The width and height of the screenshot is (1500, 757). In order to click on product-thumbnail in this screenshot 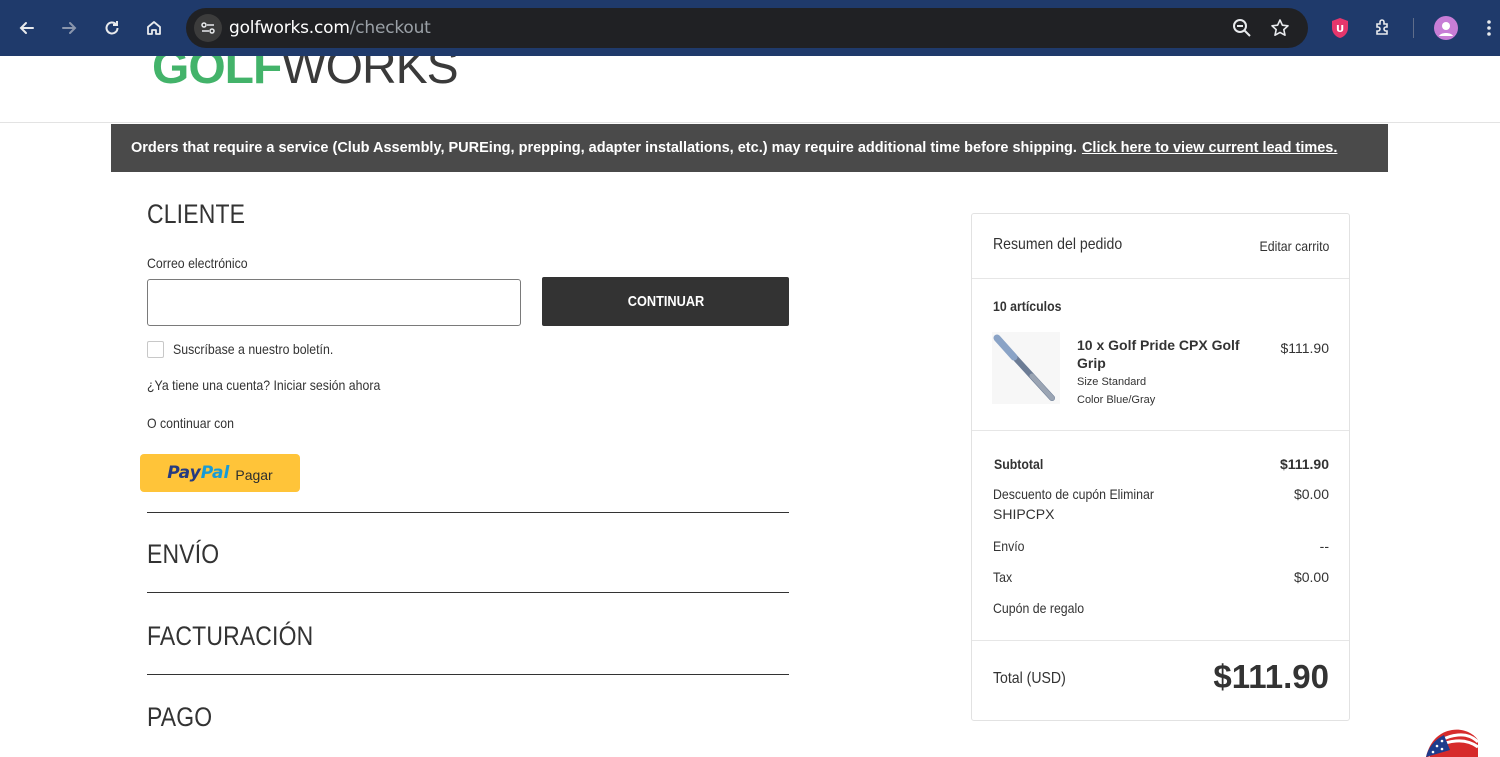, I will do `click(1026, 368)`.